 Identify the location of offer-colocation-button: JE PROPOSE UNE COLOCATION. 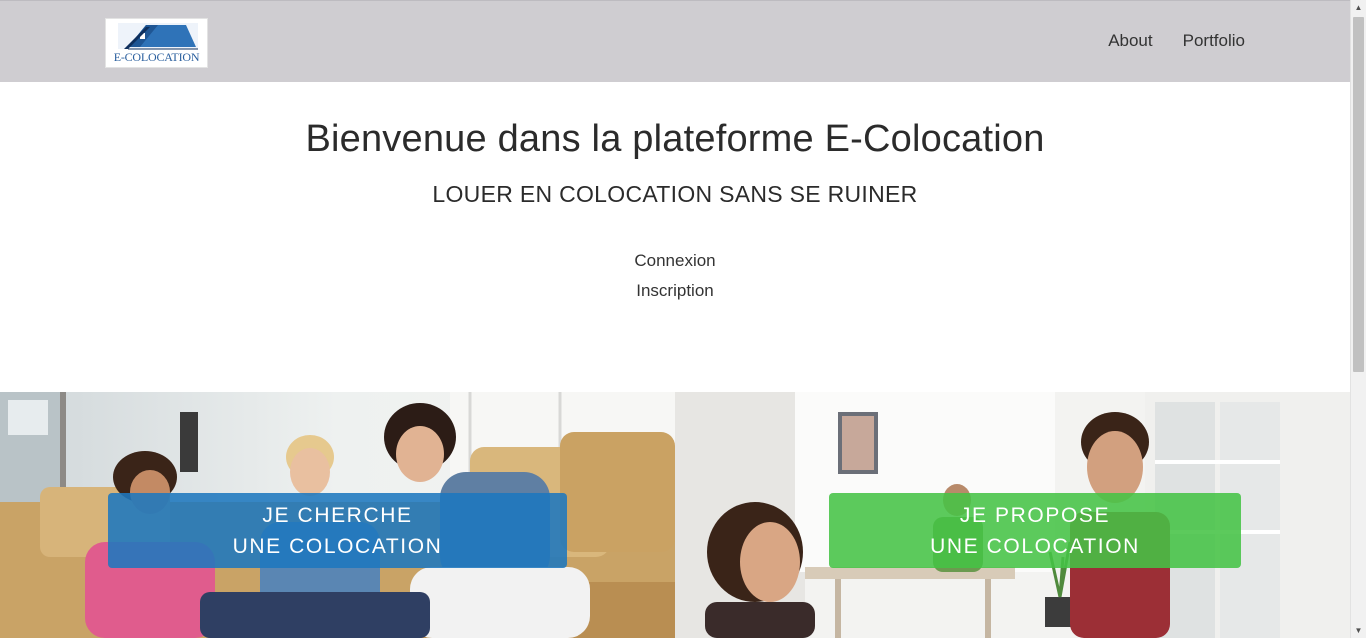
(1035, 530).